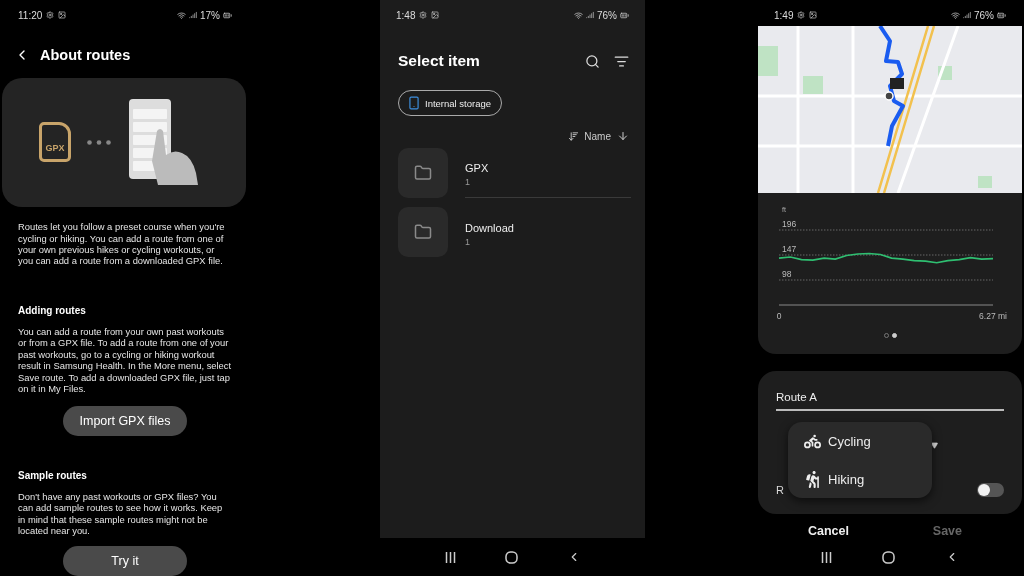 The width and height of the screenshot is (1024, 576). Describe the element at coordinates (784, 15) in the screenshot. I see `status-time: 1:49` at that location.